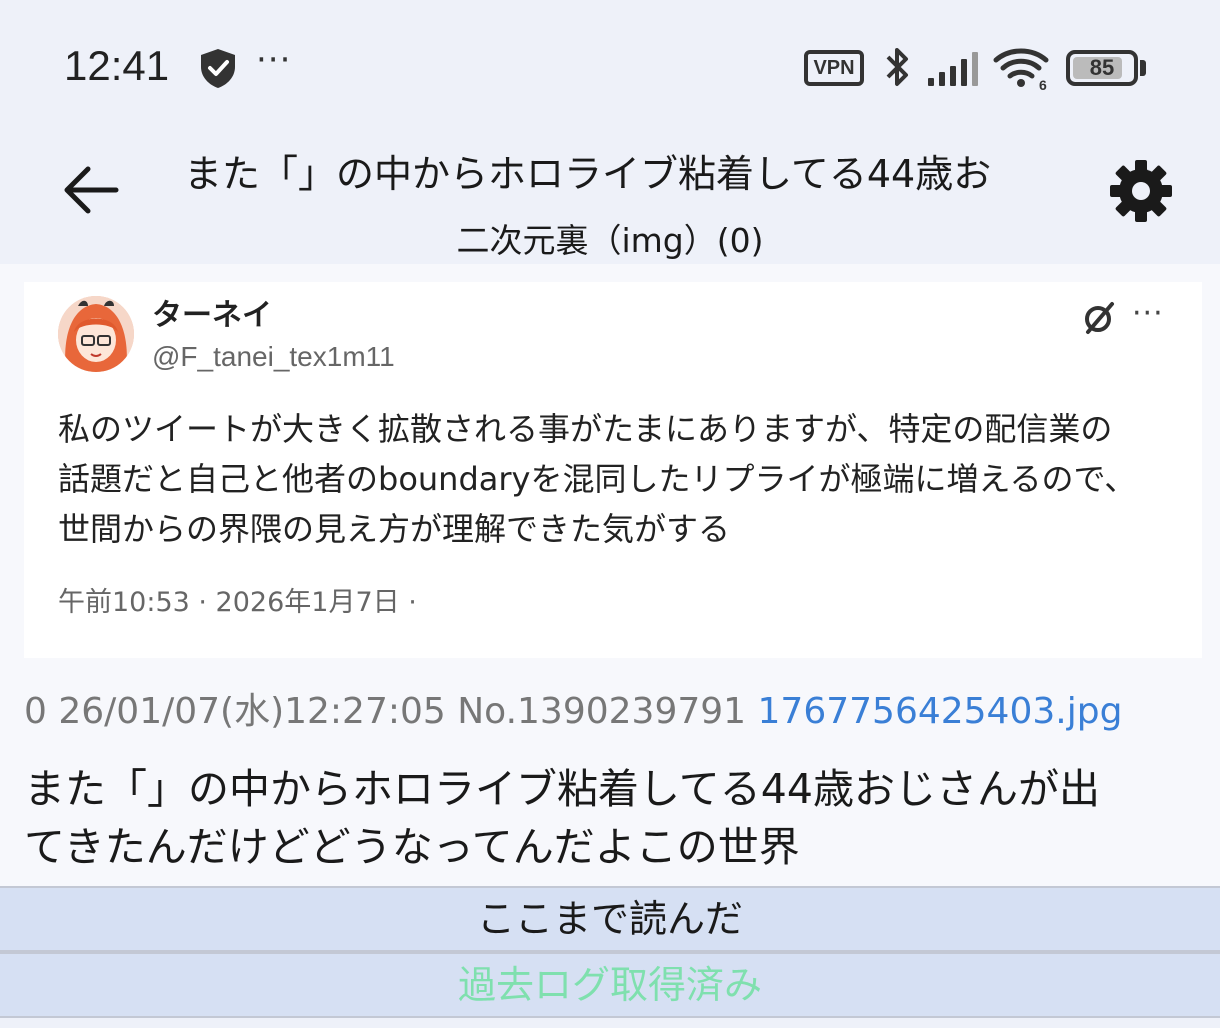 The image size is (1220, 1028). I want to click on battery-cap, so click(1143, 68).